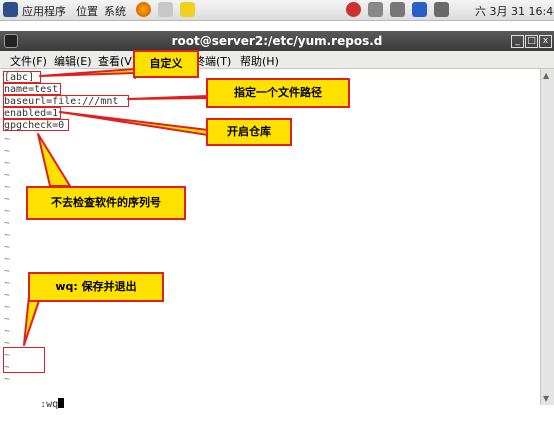 The height and width of the screenshot is (423, 554). I want to click on window-title: root@server2:/etc/yum.repos.d, so click(277, 41).